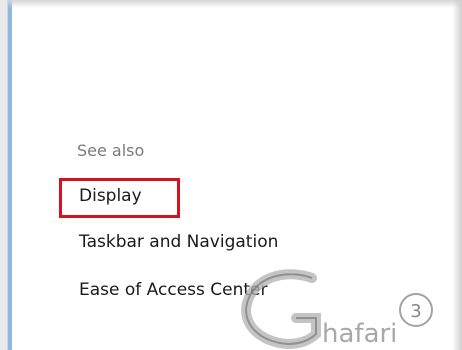  What do you see at coordinates (111, 150) in the screenshot?
I see `see-also-heading: See also` at bounding box center [111, 150].